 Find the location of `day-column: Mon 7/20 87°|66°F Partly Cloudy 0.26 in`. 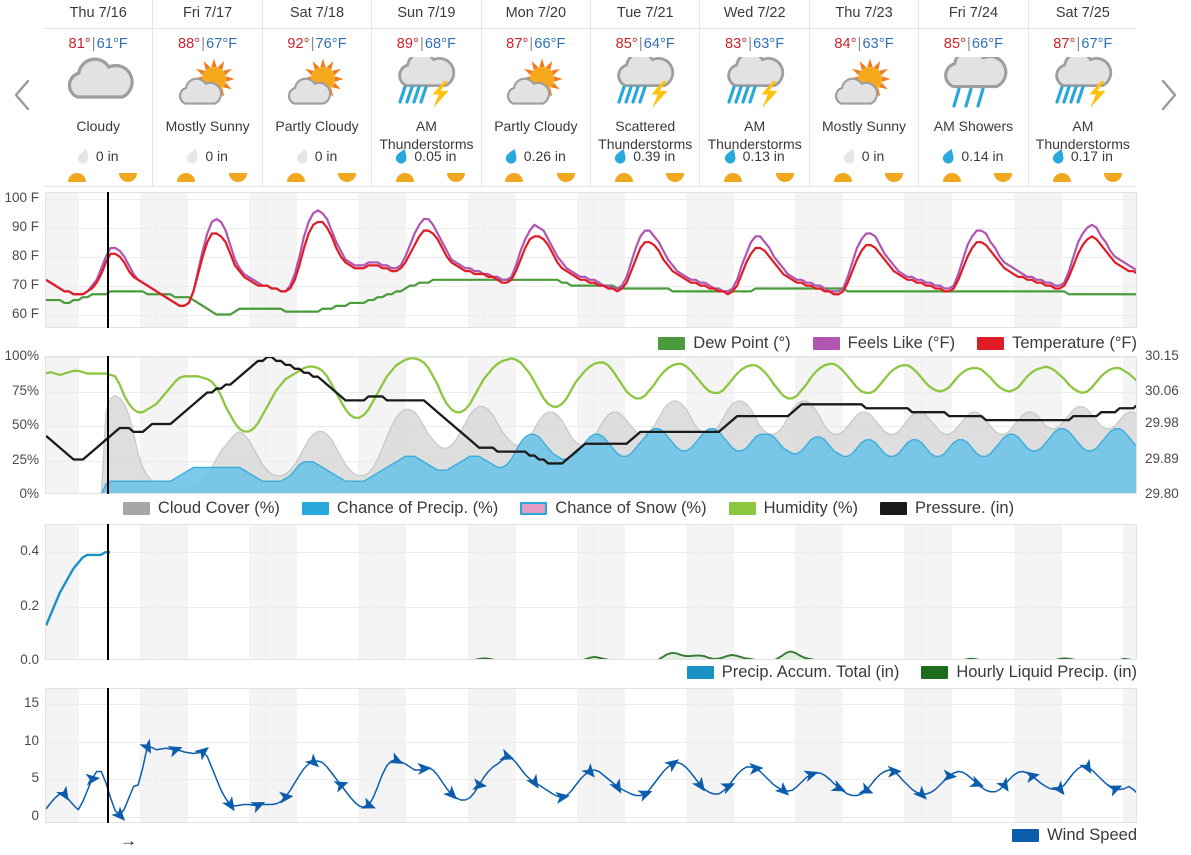

day-column: Mon 7/20 87°|66°F Partly Cloudy 0.26 in is located at coordinates (536, 93).